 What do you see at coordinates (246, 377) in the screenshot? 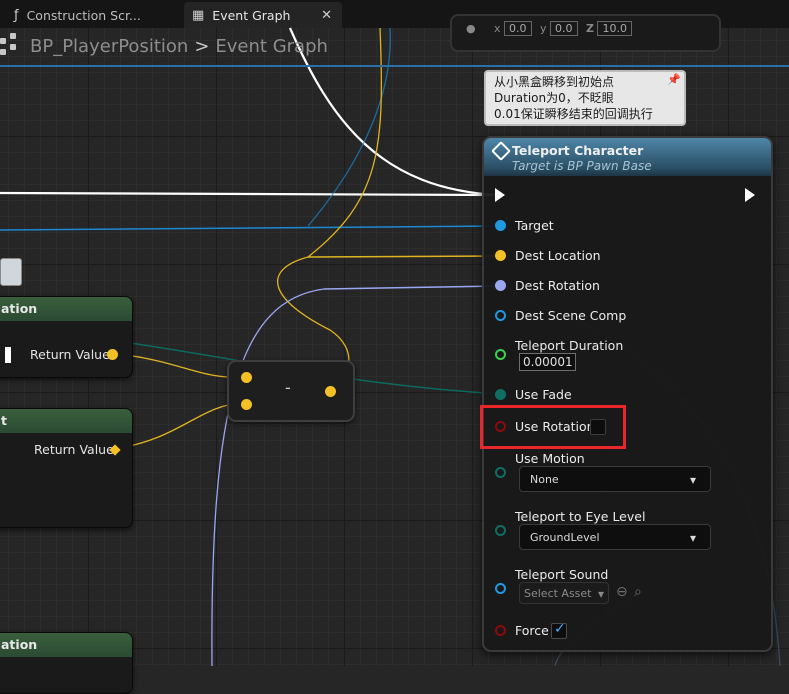
I see `input-a-pin` at bounding box center [246, 377].